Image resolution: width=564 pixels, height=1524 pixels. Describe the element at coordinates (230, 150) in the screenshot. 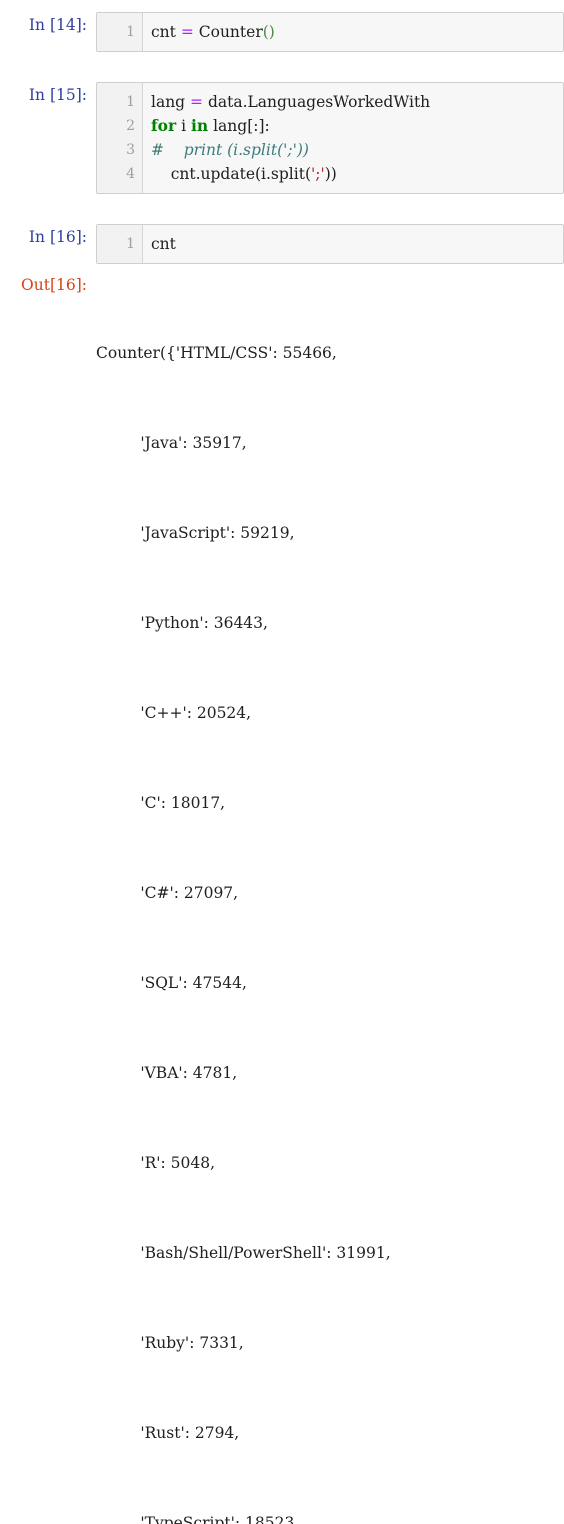

I see `code-token-comment: # print (i.split(';'))` at that location.